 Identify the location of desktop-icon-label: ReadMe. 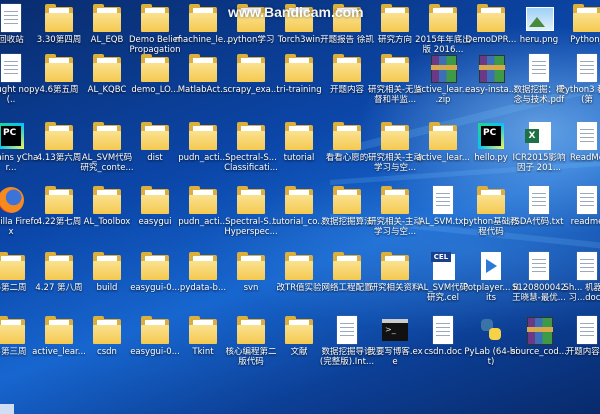
(585, 158).